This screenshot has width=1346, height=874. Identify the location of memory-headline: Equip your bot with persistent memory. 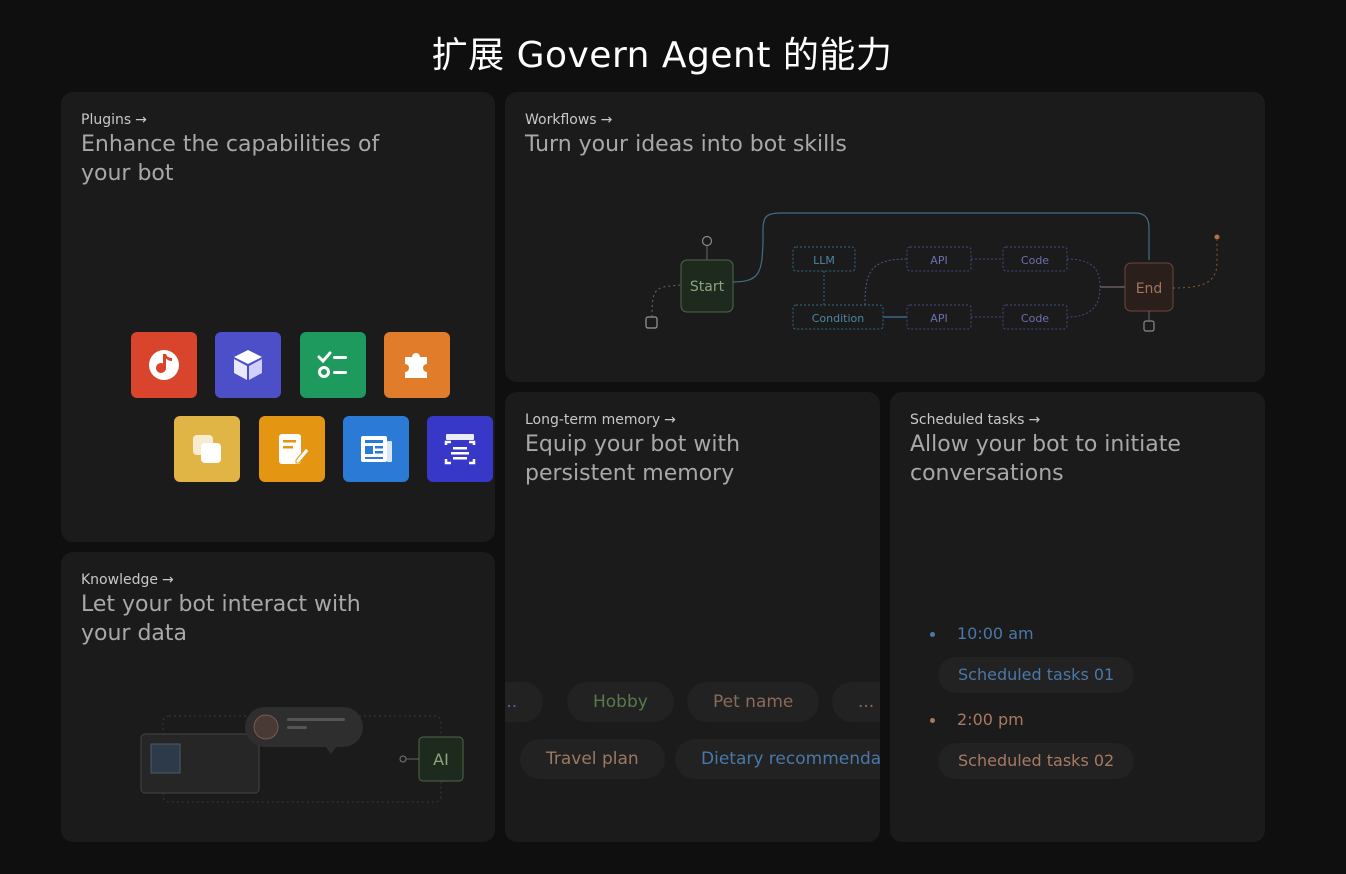
(633, 459).